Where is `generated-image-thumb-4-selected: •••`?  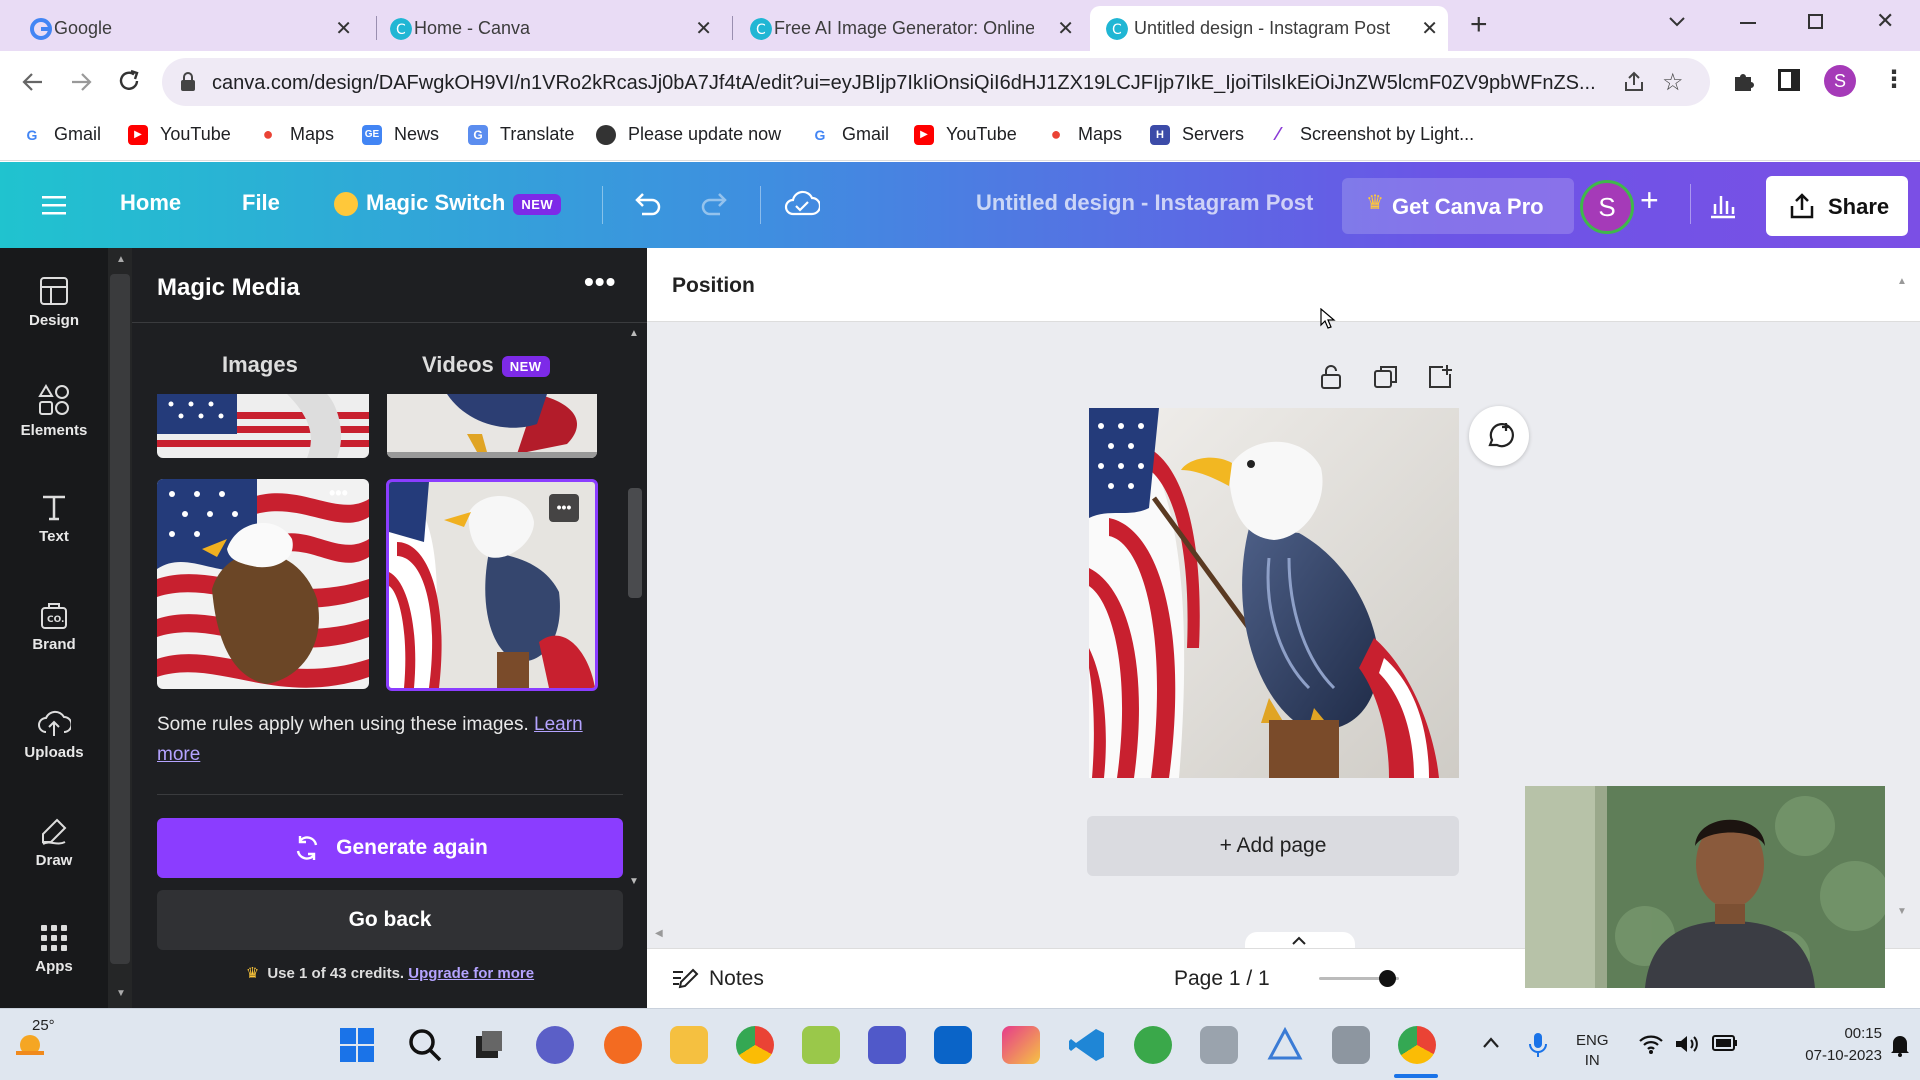 generated-image-thumb-4-selected: ••• is located at coordinates (492, 585).